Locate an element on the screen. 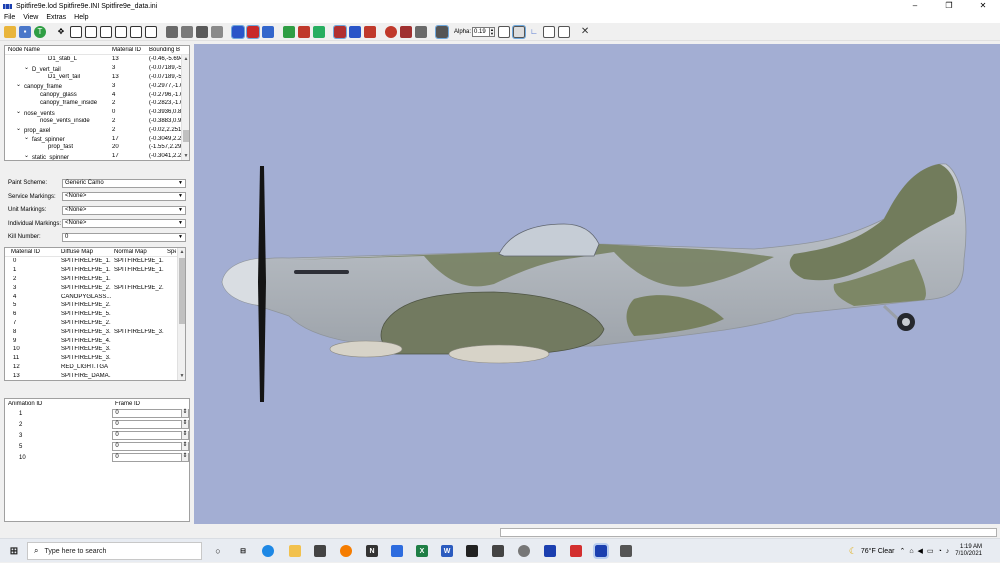 This screenshot has height=563, width=1000. materials-scroll-thumb is located at coordinates (182, 291).